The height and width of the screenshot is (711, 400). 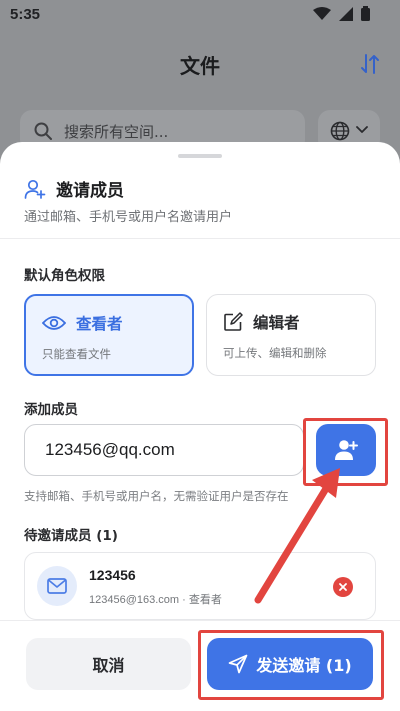 I want to click on remove-member-button, so click(x=343, y=587).